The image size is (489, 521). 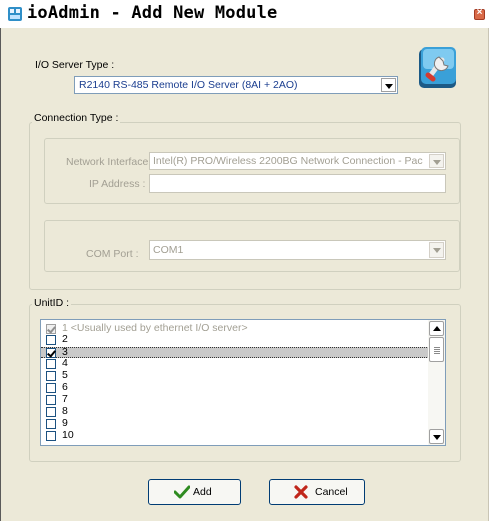 What do you see at coordinates (235, 375) in the screenshot?
I see `unitid-item: 5` at bounding box center [235, 375].